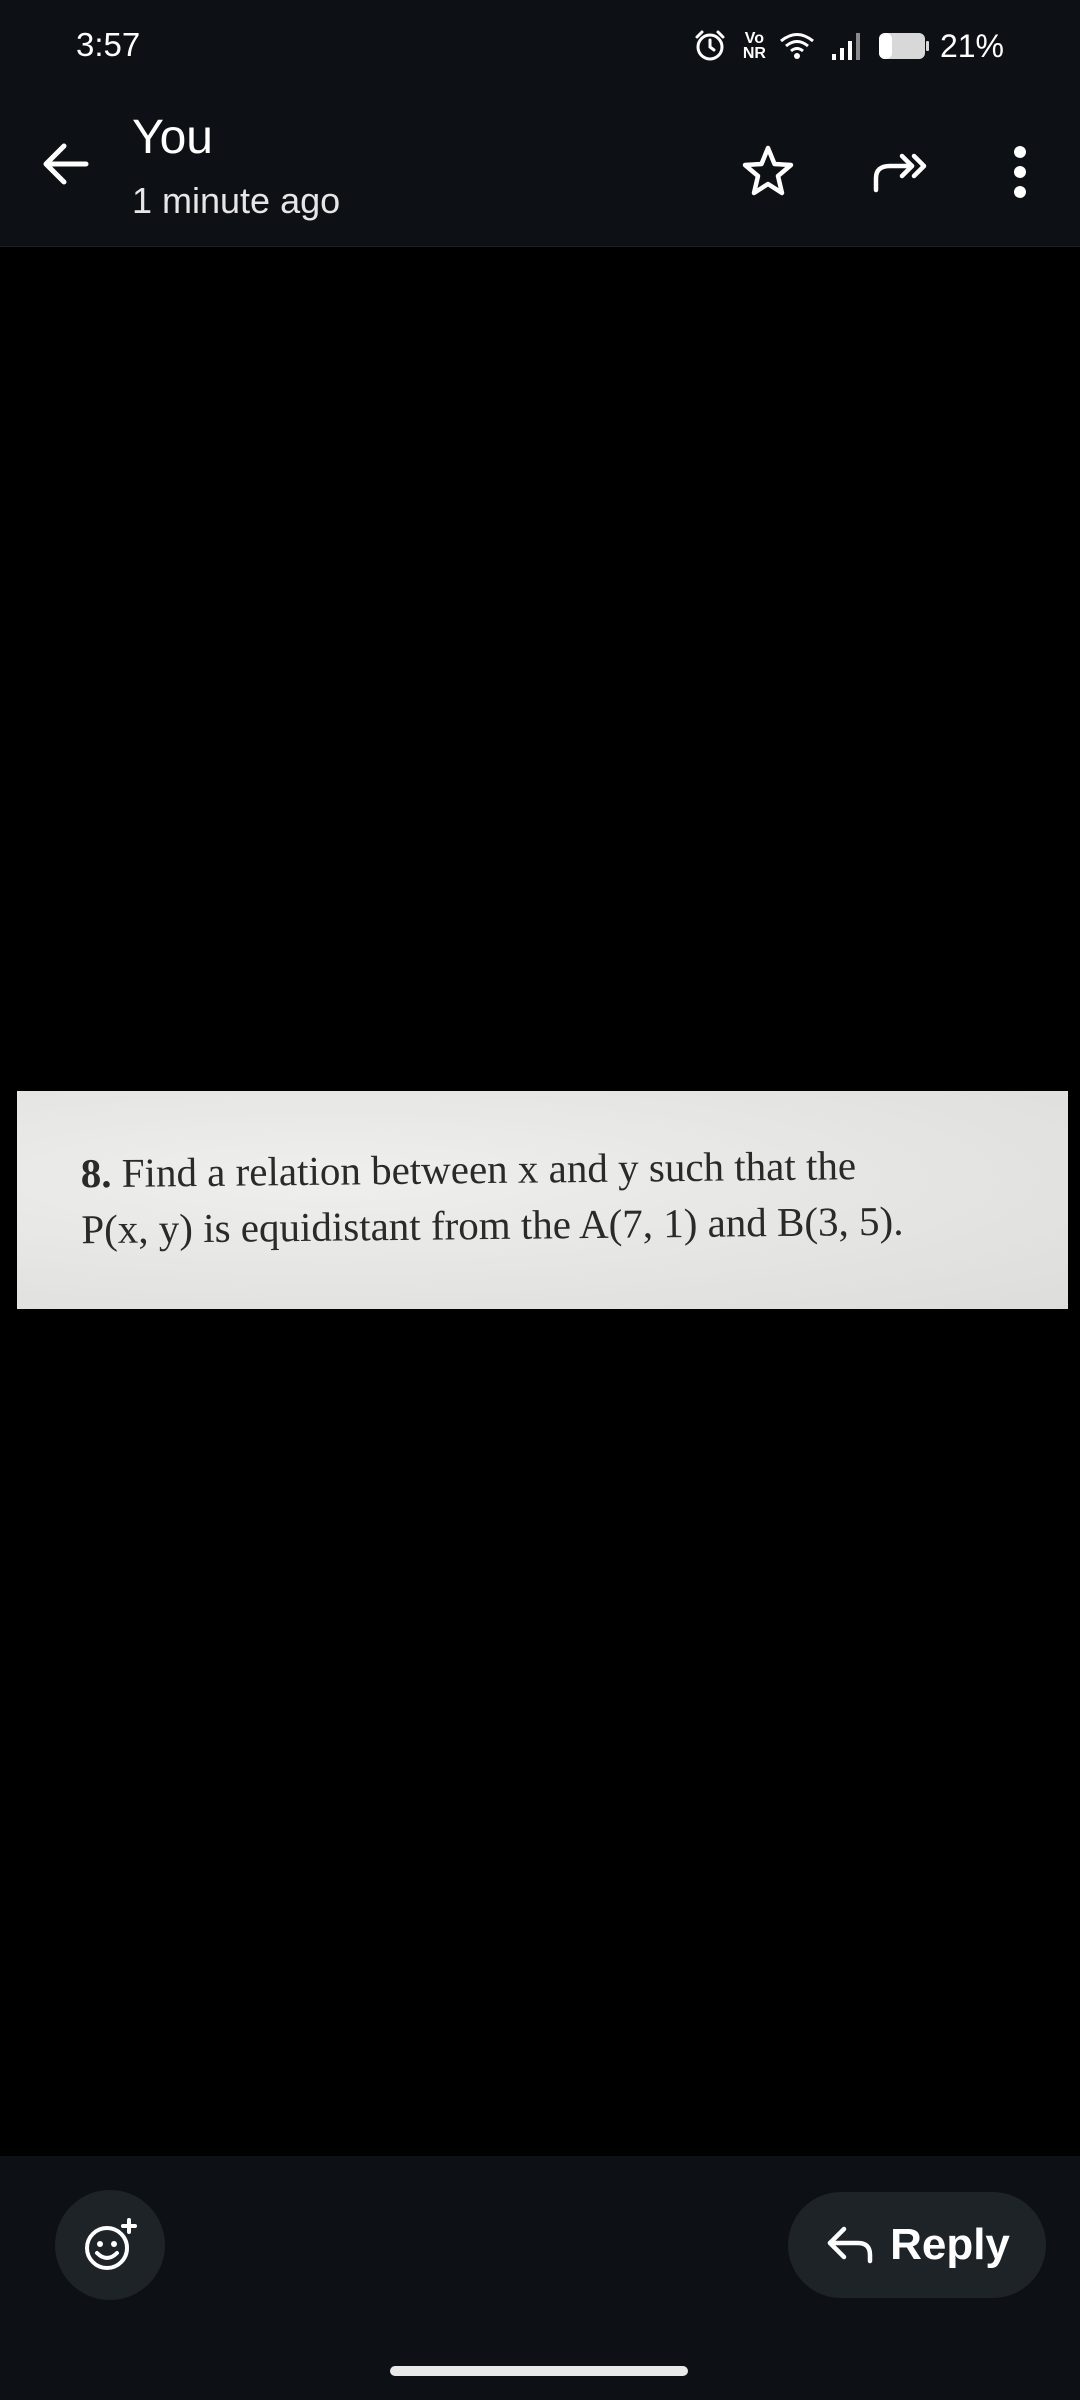  Describe the element at coordinates (172, 137) in the screenshot. I see `sender-name: You` at that location.